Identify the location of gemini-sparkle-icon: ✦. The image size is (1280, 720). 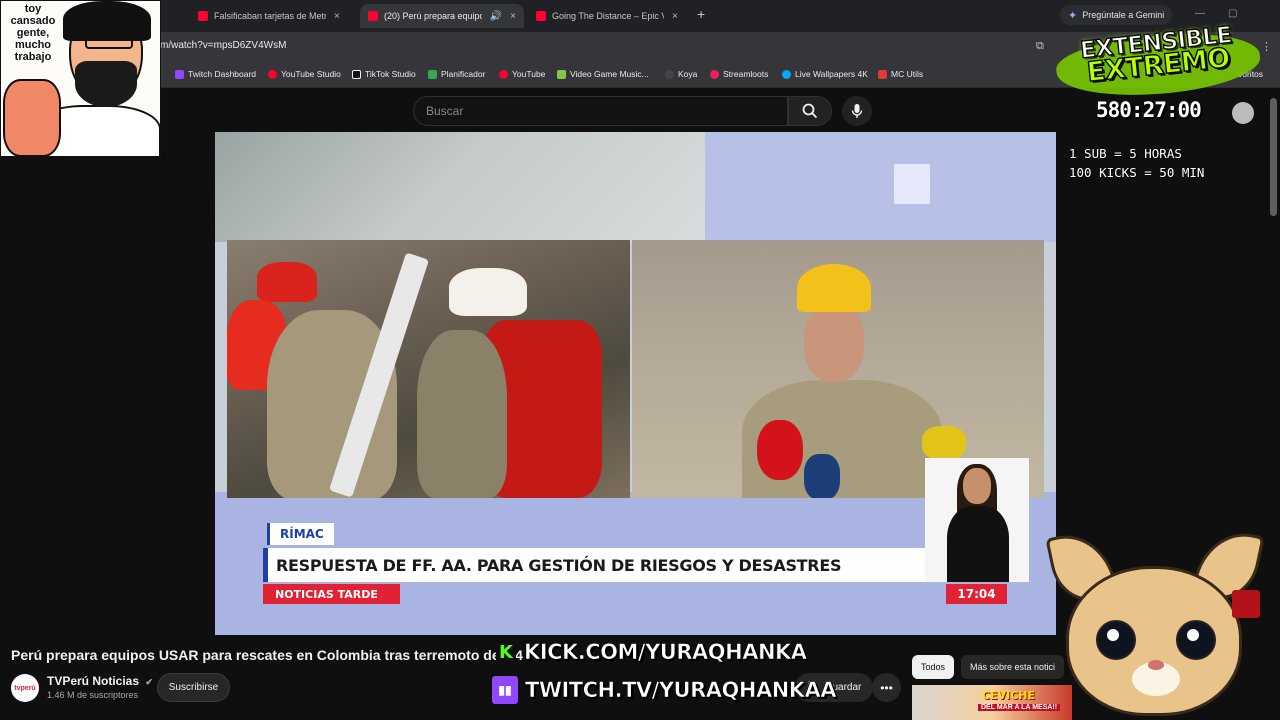
(1073, 15).